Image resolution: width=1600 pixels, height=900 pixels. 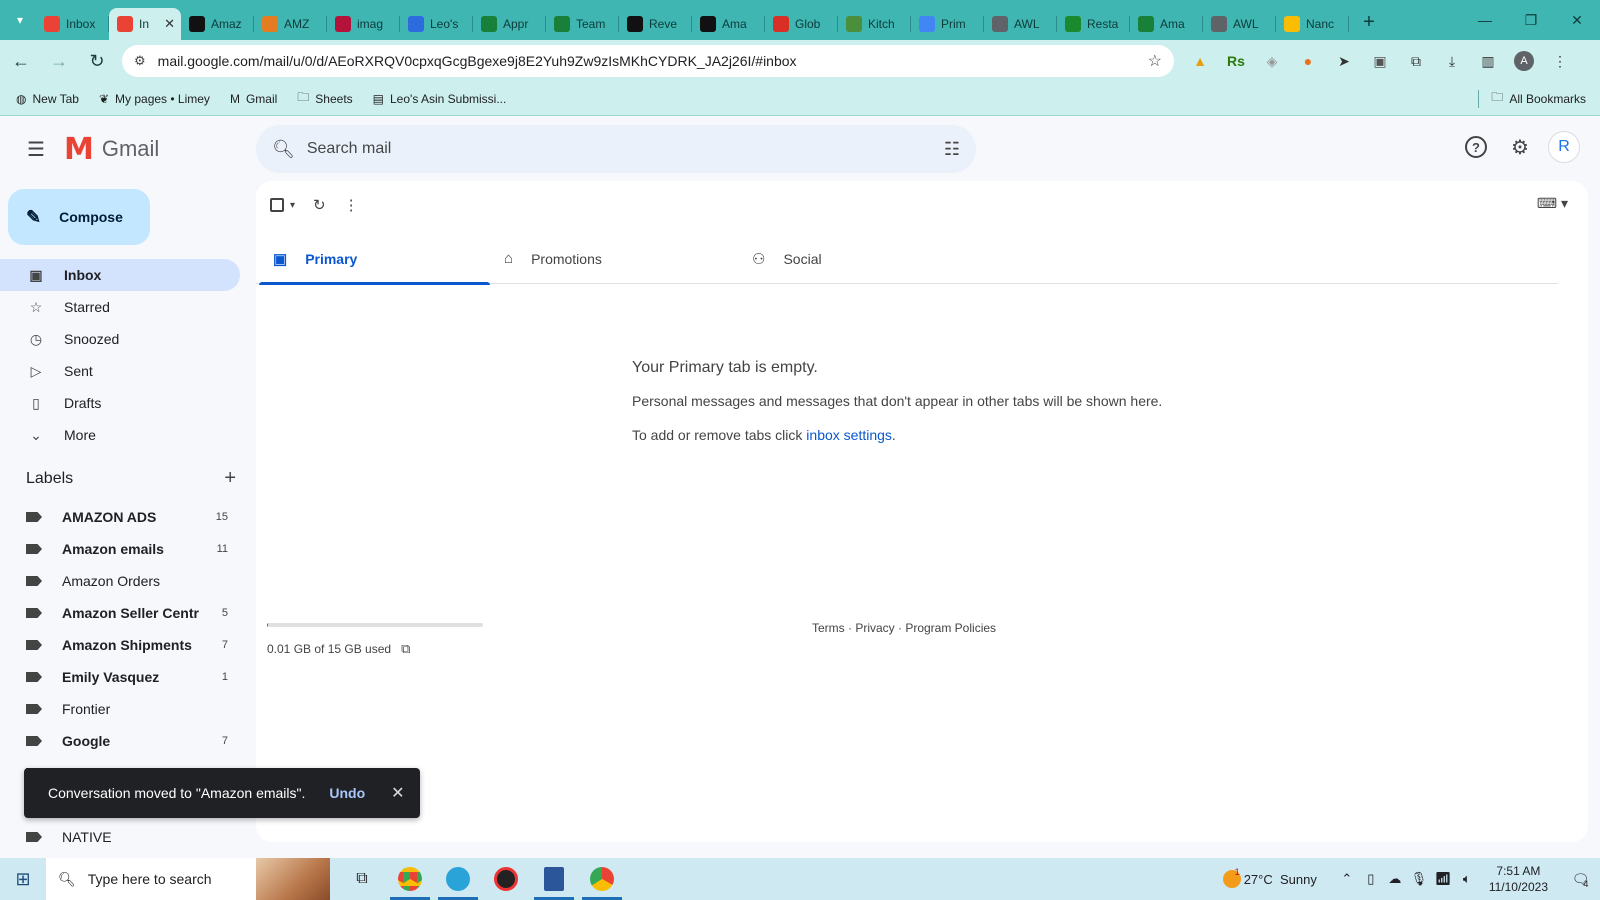 What do you see at coordinates (1564, 147) in the screenshot?
I see `account-avatar: R` at bounding box center [1564, 147].